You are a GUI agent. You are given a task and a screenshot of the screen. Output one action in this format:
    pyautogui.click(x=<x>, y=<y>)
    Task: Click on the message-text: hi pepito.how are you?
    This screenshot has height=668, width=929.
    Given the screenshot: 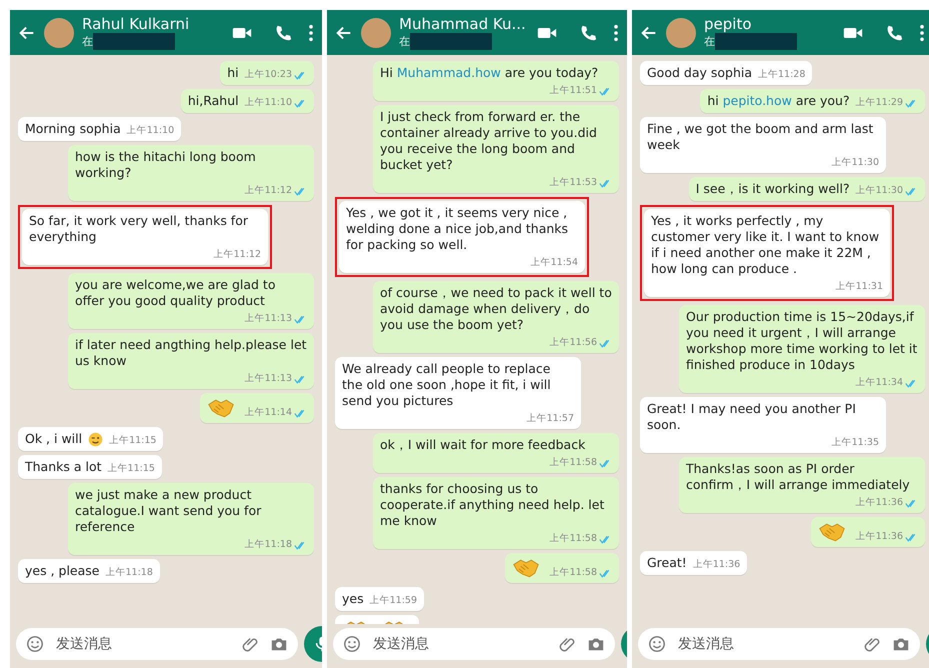 What is the action you would take?
    pyautogui.click(x=778, y=101)
    